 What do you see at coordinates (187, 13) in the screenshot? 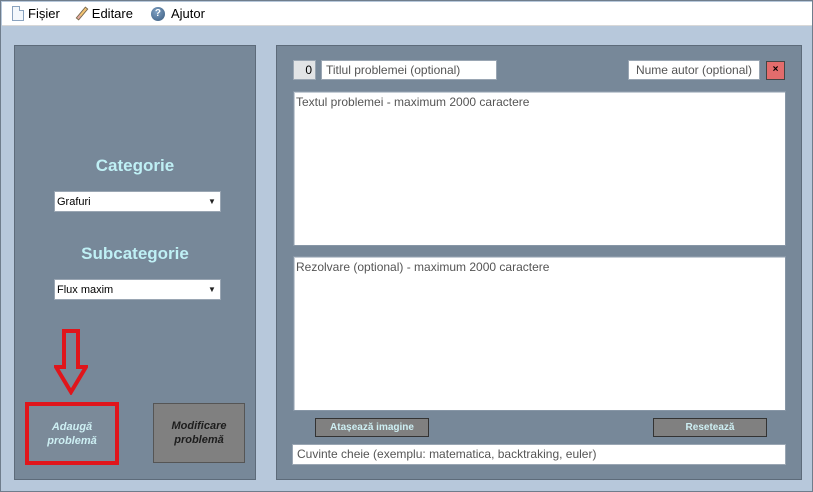
I see `menu-help-label: Ajutor` at bounding box center [187, 13].